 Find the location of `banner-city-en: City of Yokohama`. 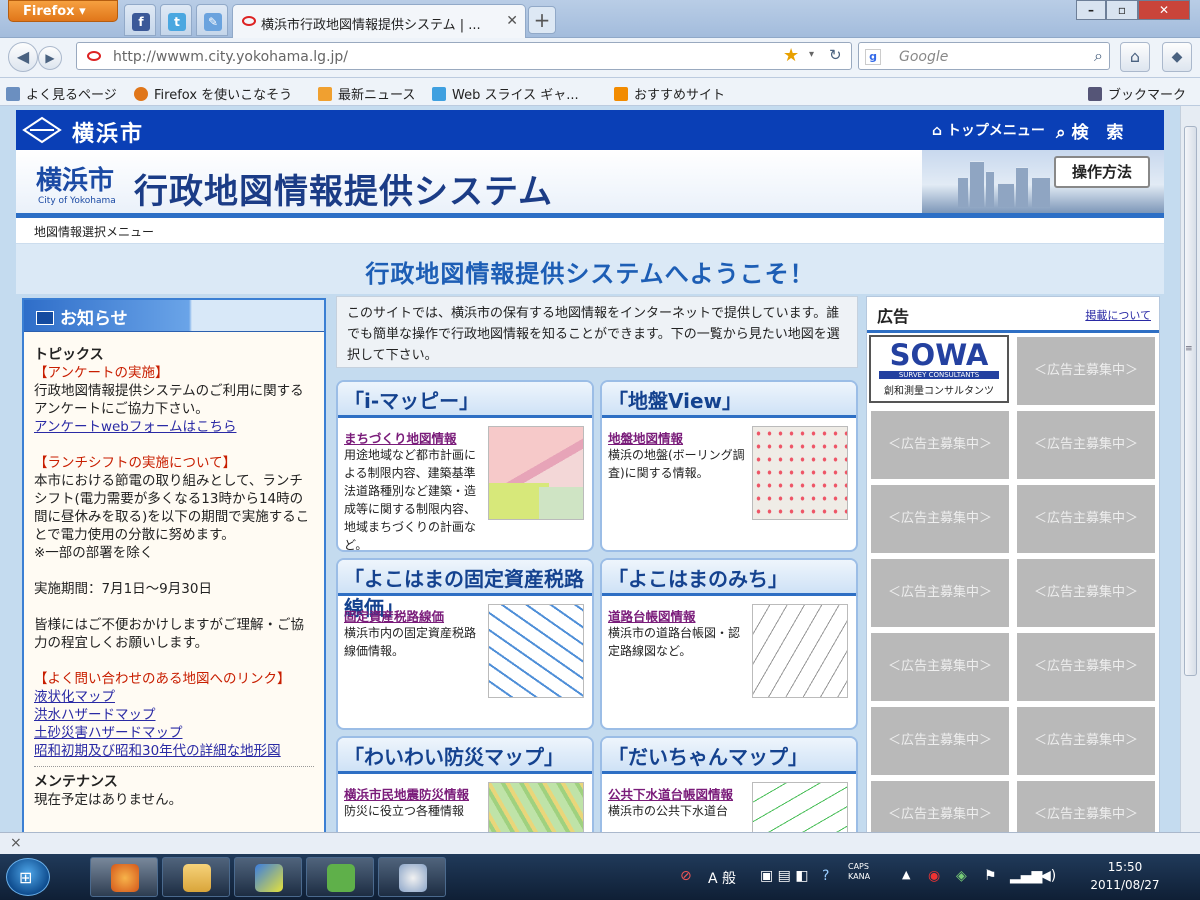

banner-city-en: City of Yokohama is located at coordinates (77, 201).